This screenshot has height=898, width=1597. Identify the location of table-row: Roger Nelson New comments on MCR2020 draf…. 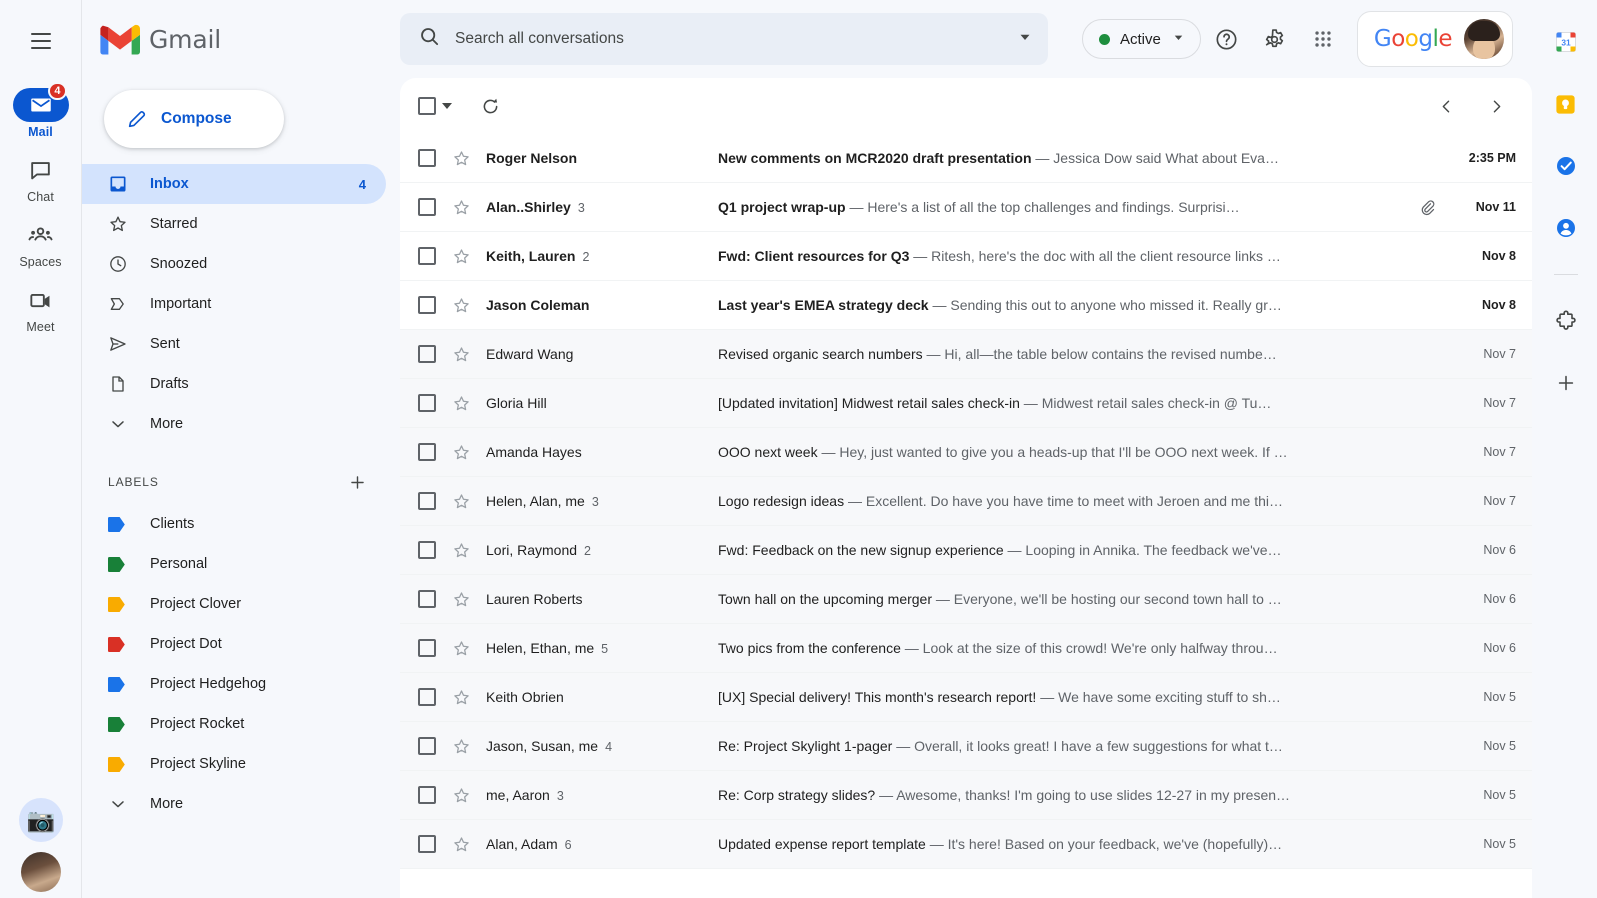
(966, 158).